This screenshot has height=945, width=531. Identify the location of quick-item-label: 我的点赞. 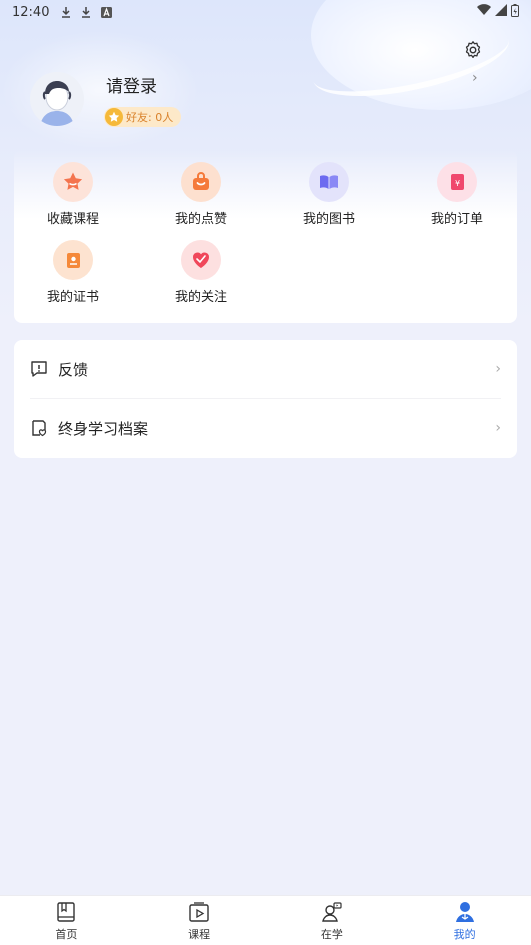
(200, 219).